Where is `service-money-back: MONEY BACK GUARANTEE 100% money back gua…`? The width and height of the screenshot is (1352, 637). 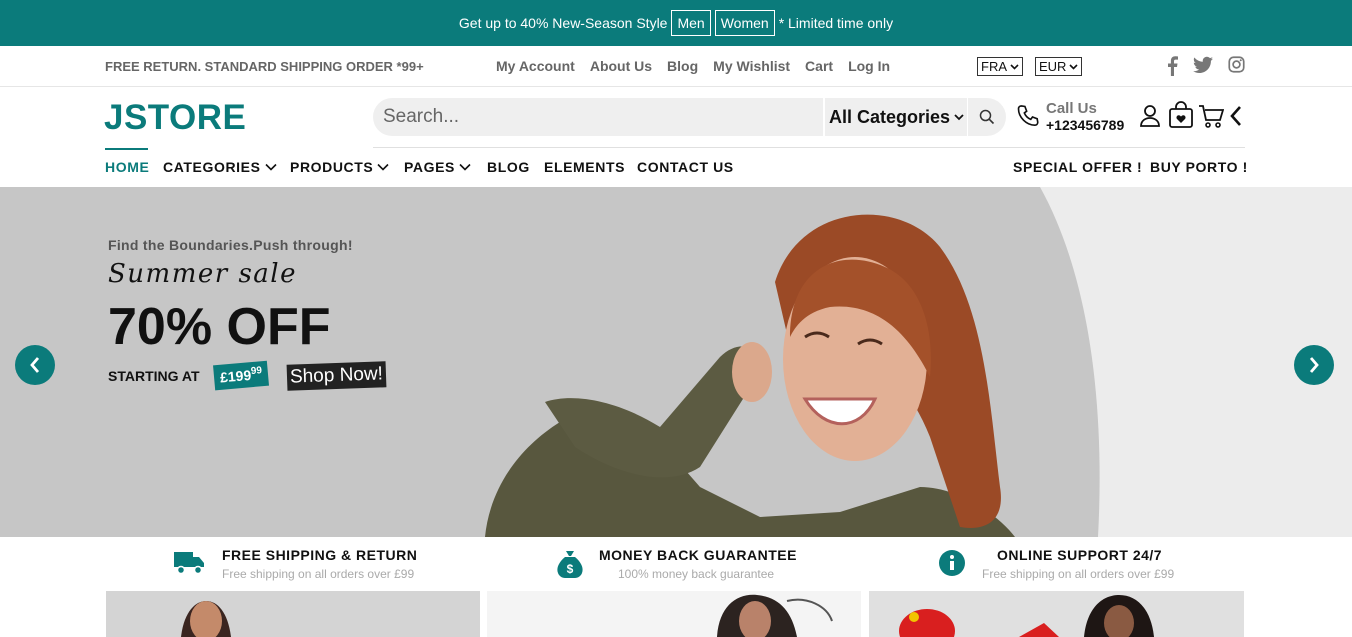
service-money-back: MONEY BACK GUARANTEE 100% money back gua… is located at coordinates (698, 564).